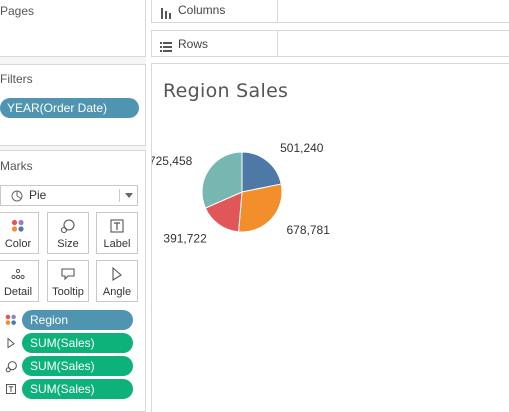  I want to click on columns-shelf: Columns, so click(330, 11).